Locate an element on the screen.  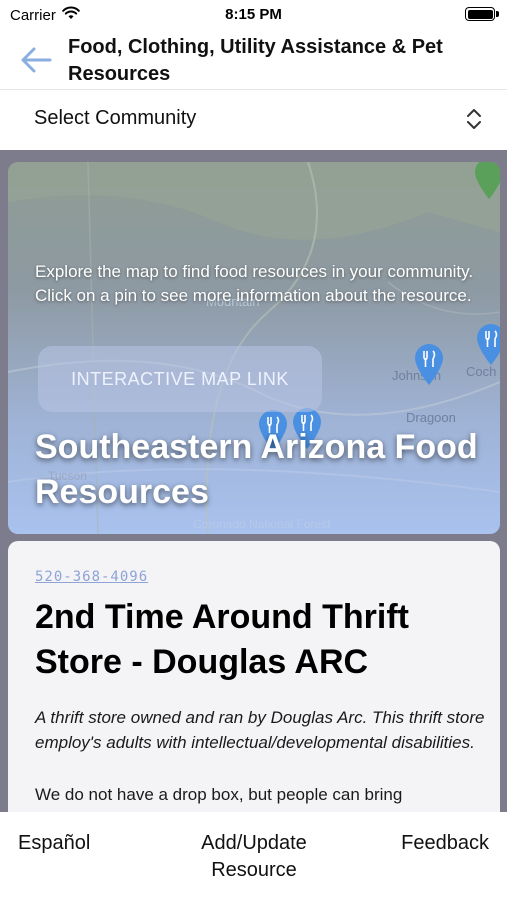
add-update-resource-button: Add/Update Resource is located at coordinates (254, 857).